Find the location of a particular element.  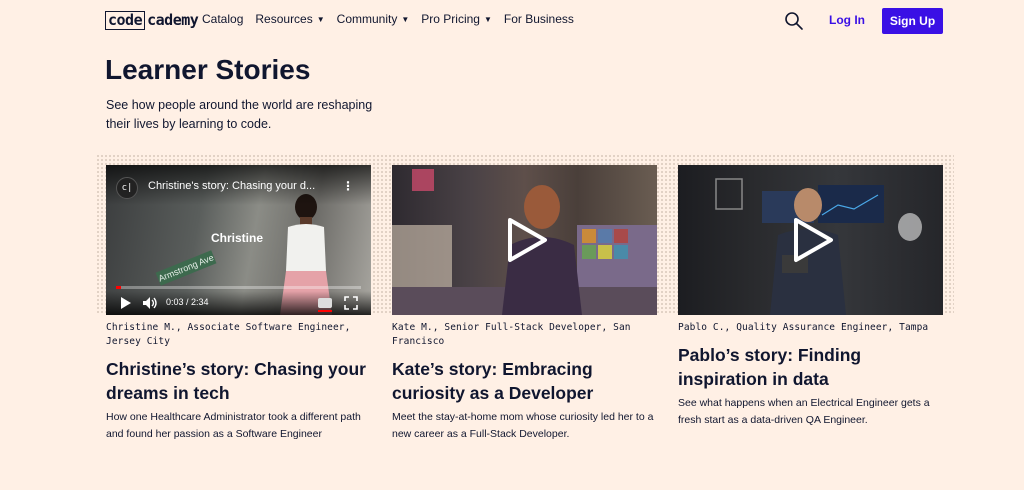

nav-item-catalog: Catalog is located at coordinates (222, 19).